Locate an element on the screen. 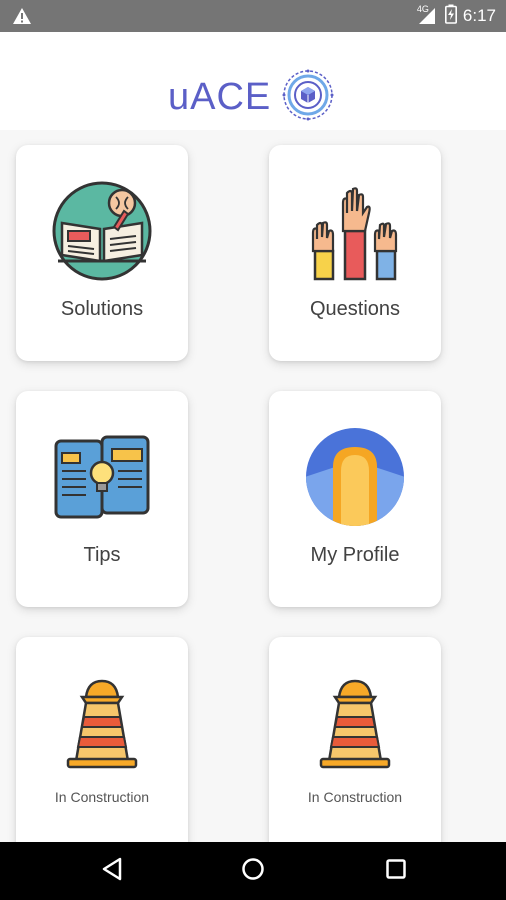  clock: 6:17 is located at coordinates (479, 15).